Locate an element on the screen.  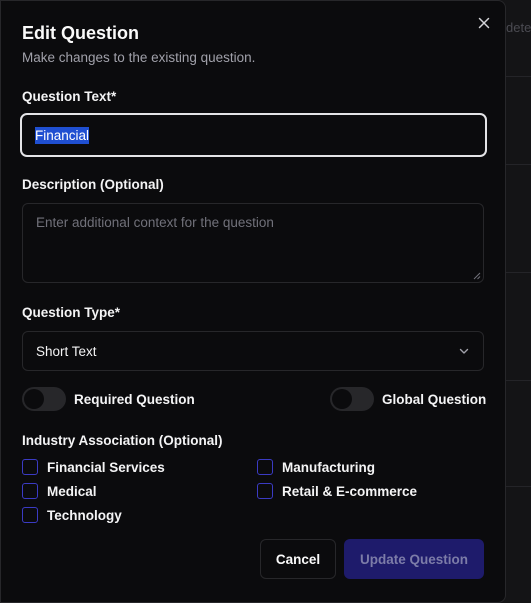
required-question-toggle-row: Required Question is located at coordinates (108, 399).